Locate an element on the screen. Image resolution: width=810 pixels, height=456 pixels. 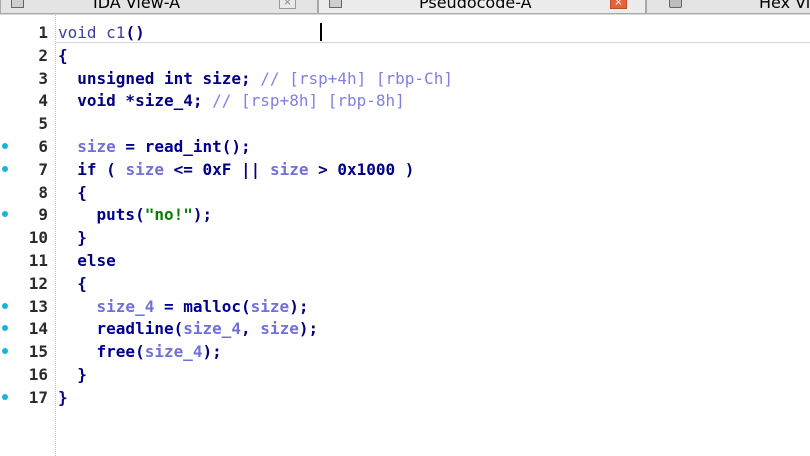
code-text: if ( size <= 0xF || size > 0x1000 ) is located at coordinates (236, 169).